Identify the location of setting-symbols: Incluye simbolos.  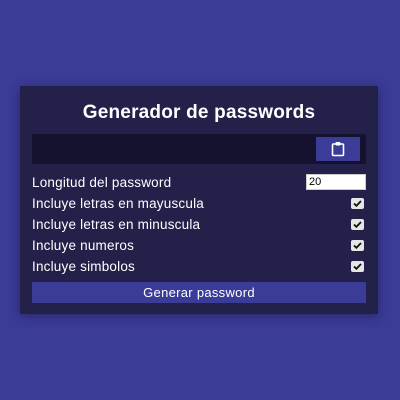
(199, 266).